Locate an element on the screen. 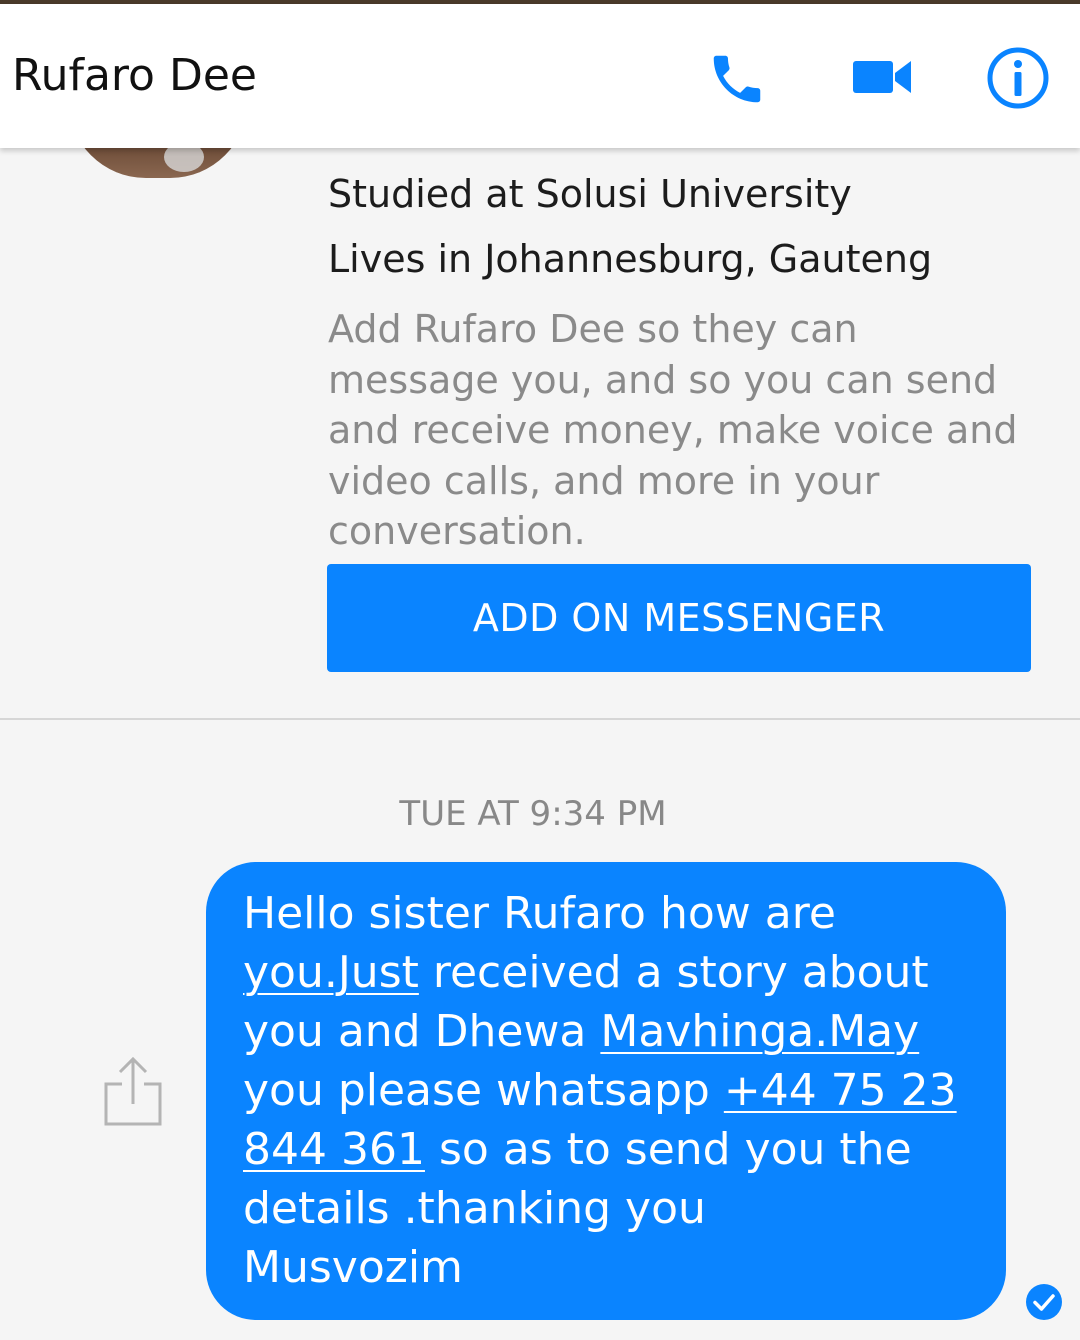 The width and height of the screenshot is (1080, 1340). message-text: you please whatsapp is located at coordinates (483, 1090).